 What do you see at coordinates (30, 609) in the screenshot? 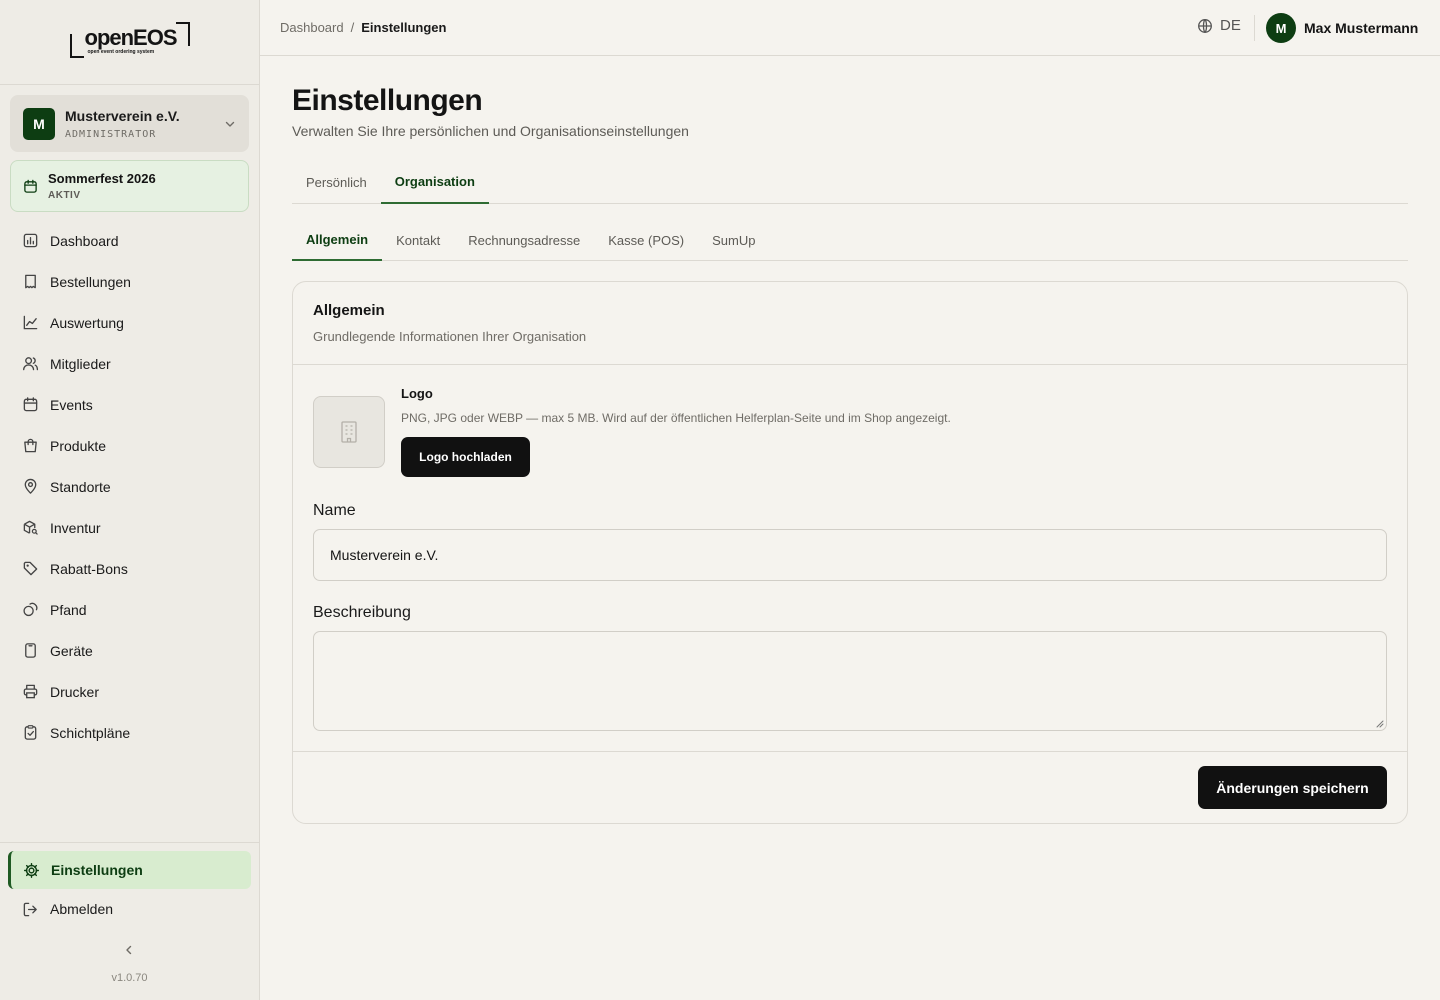
I see `coins-icon` at bounding box center [30, 609].